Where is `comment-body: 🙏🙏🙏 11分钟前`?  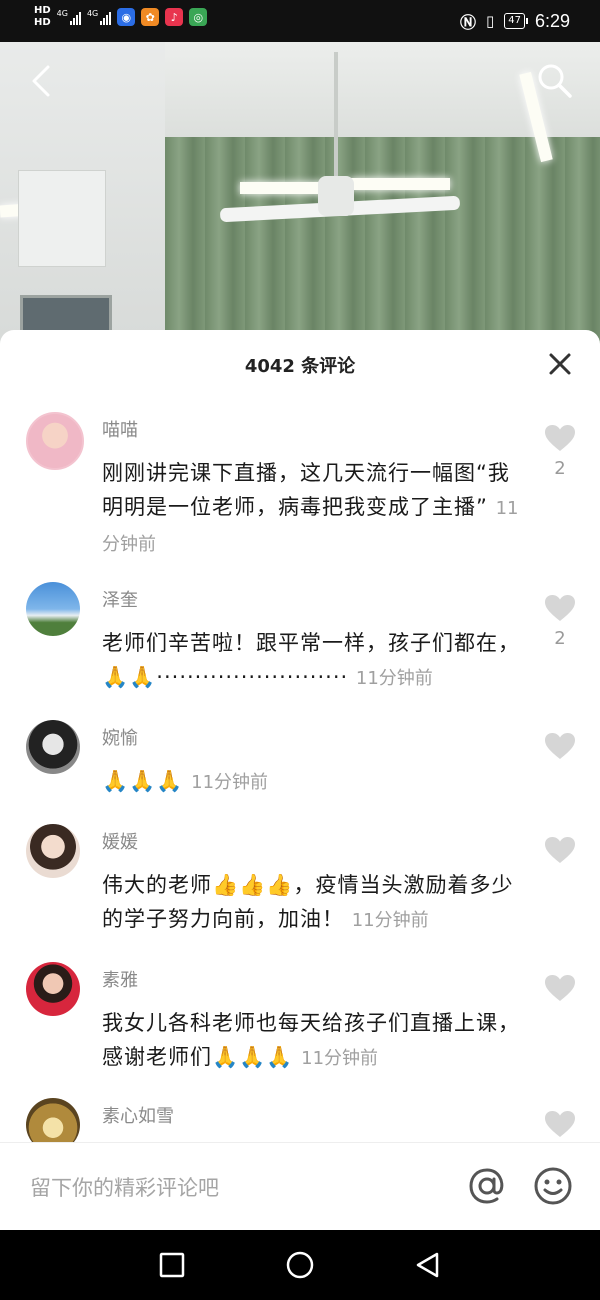 comment-body: 🙏🙏🙏 11分钟前 is located at coordinates (312, 782).